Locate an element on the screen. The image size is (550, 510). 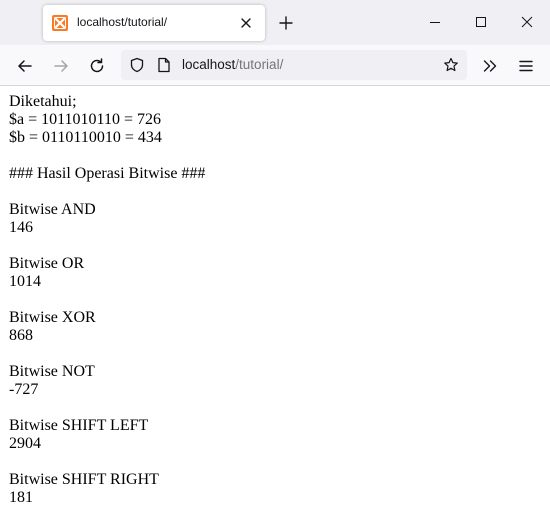
operation-label-or: Bitwise OR is located at coordinates (47, 263).